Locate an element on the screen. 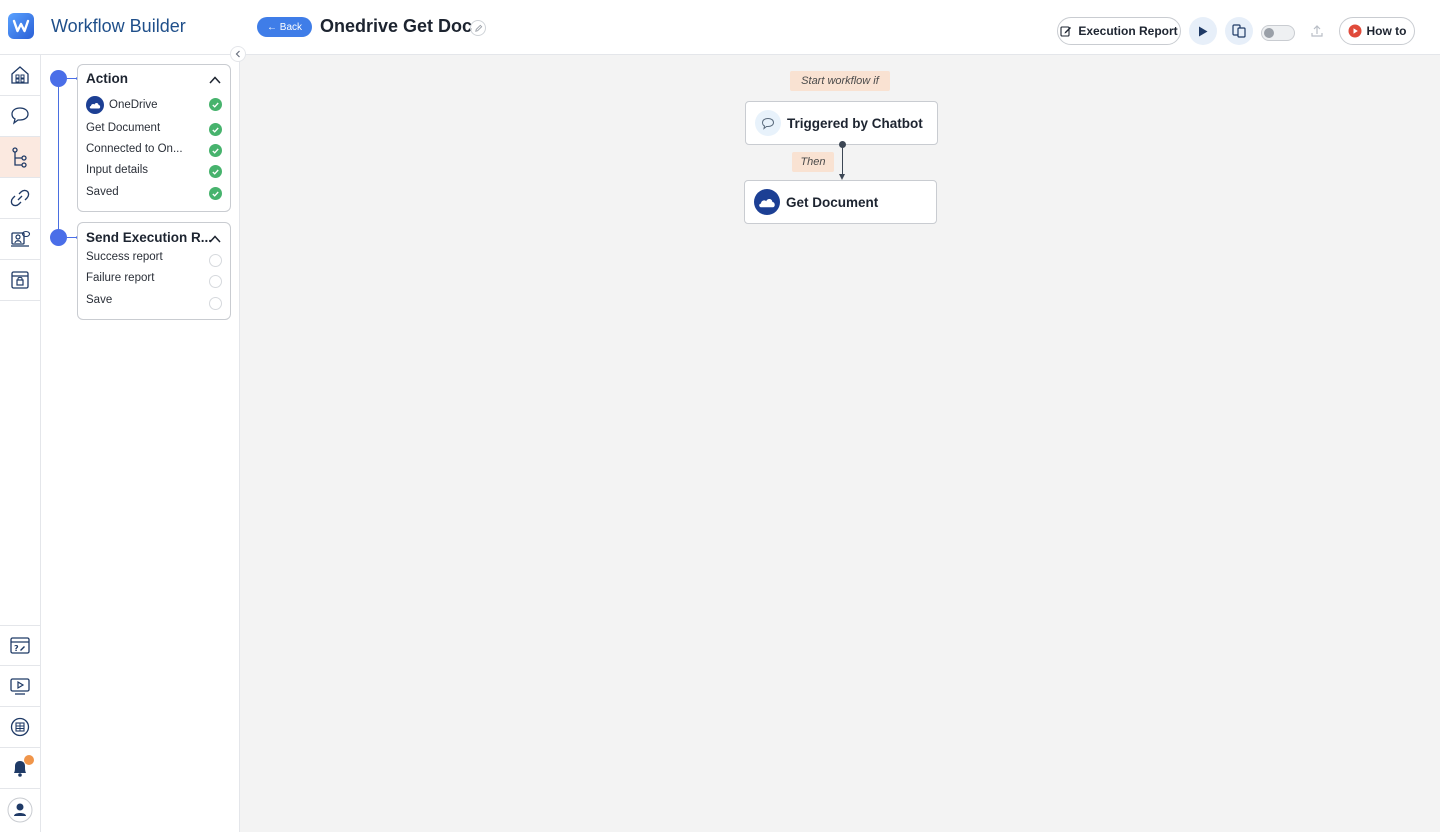 This screenshot has width=1440, height=832. step-item-label: Save is located at coordinates (99, 300).